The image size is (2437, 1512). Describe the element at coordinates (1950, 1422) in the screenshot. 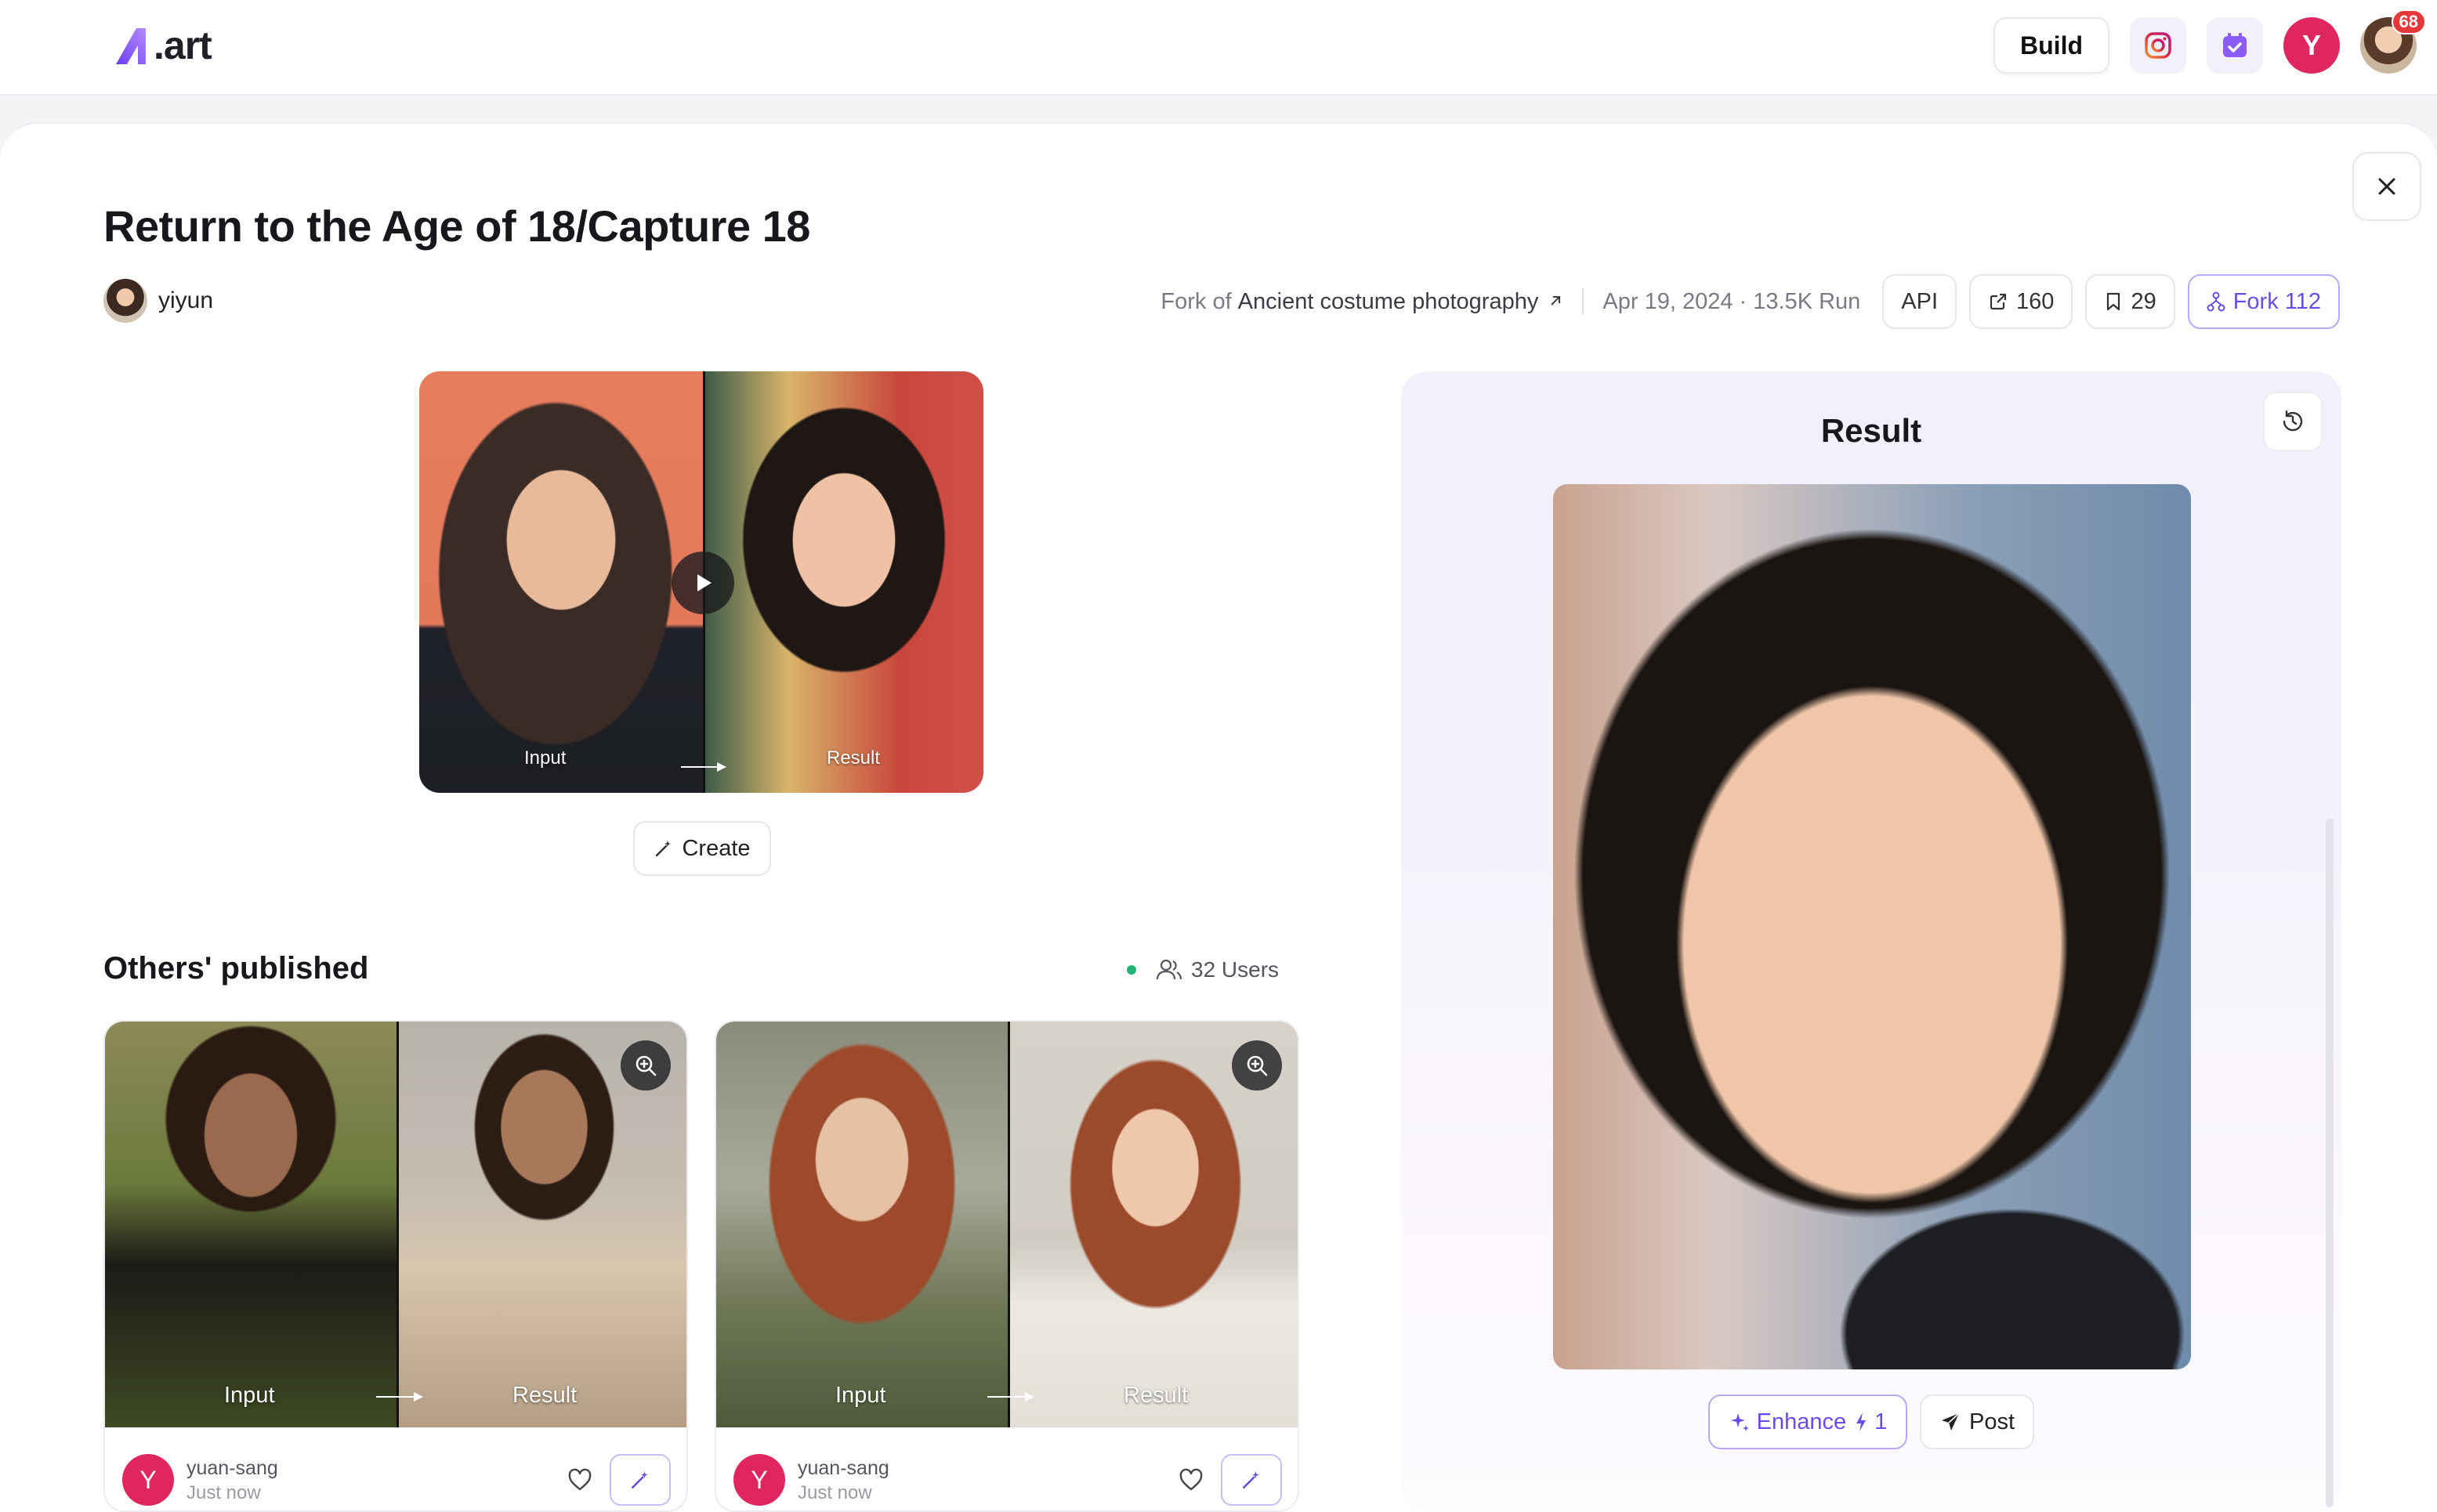

I see `send-icon` at that location.